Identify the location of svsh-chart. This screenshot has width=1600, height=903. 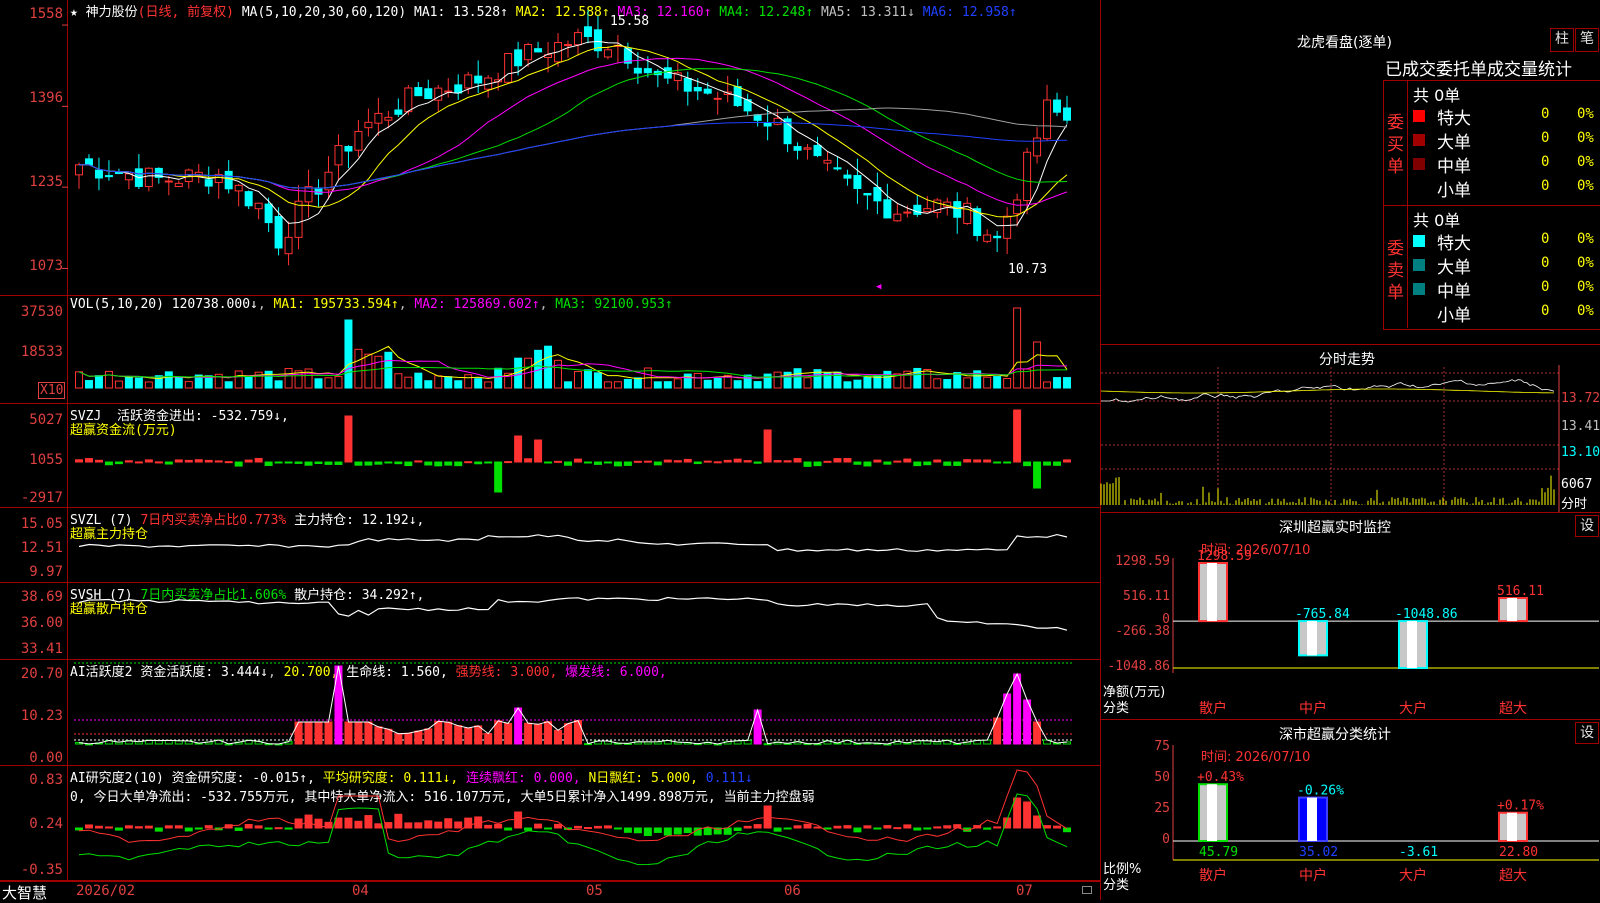
(550, 621).